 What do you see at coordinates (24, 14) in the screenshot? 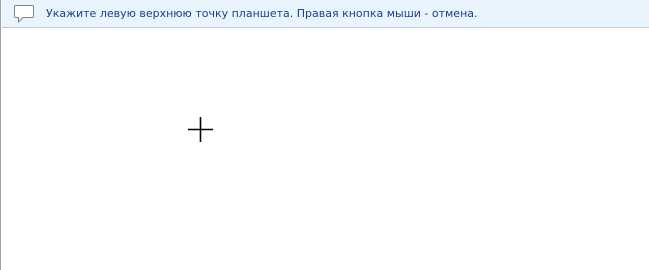
I see `speech-bubble-icon` at bounding box center [24, 14].